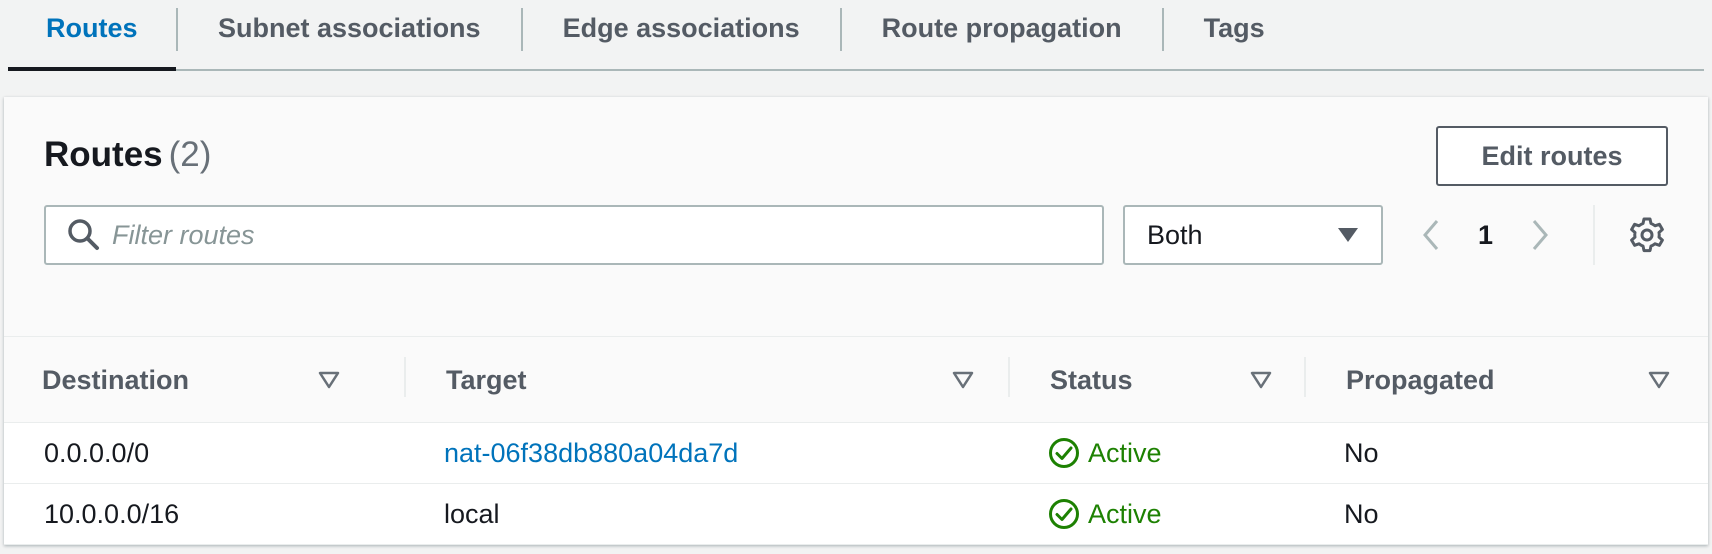 The width and height of the screenshot is (1712, 554). What do you see at coordinates (207, 380) in the screenshot?
I see `column-header-destination: Destination` at bounding box center [207, 380].